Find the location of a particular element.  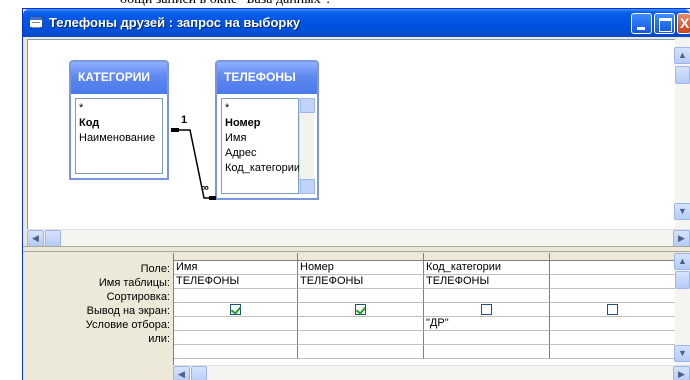

grid-cell-field is located at coordinates (613, 268).